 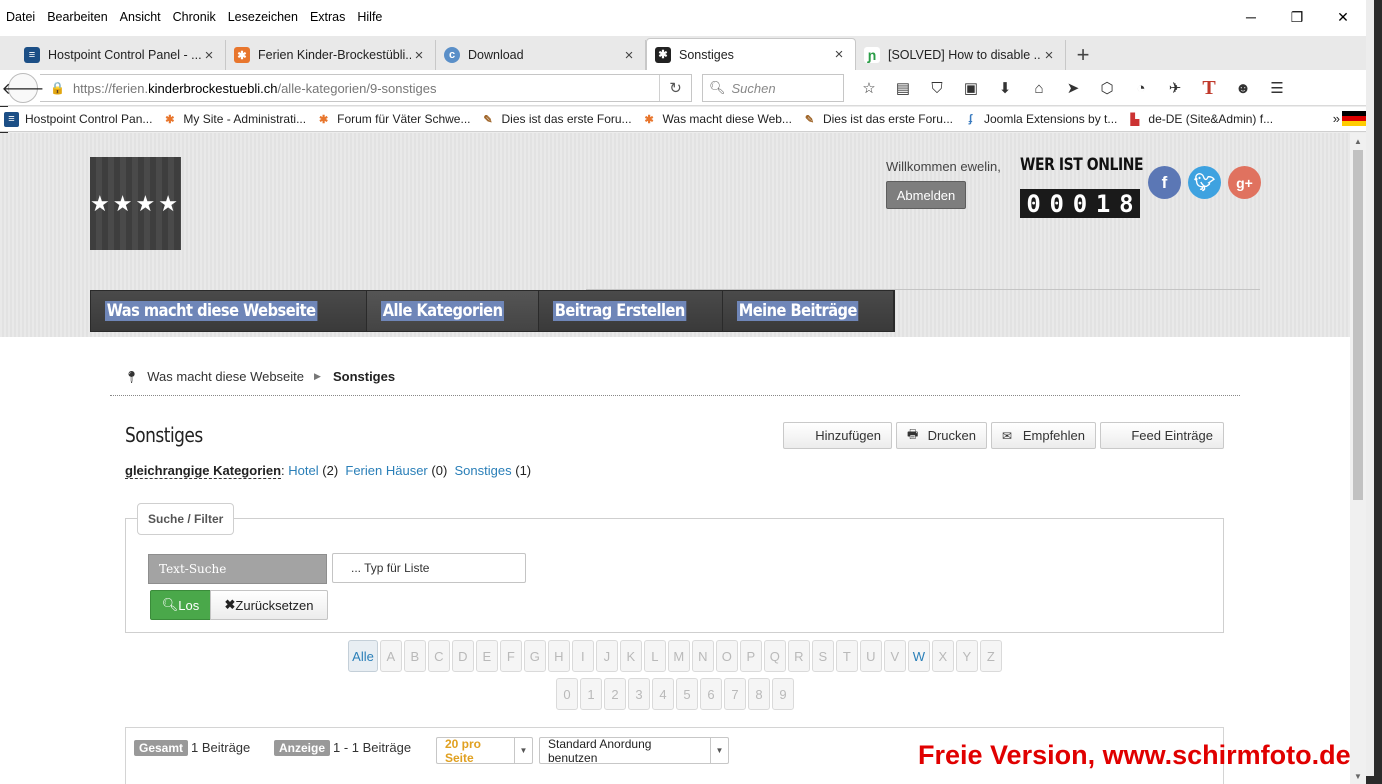 What do you see at coordinates (869, 88) in the screenshot?
I see `bookmark-star-icon: ☆` at bounding box center [869, 88].